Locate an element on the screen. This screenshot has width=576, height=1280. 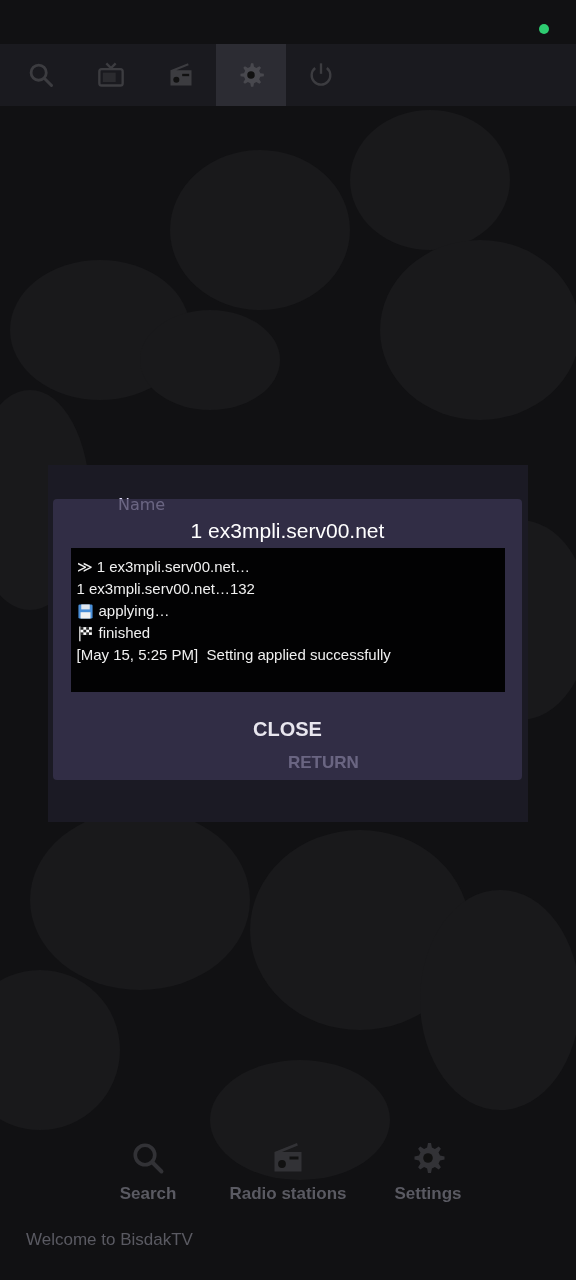
close-button: CLOSE is located at coordinates (287, 729).